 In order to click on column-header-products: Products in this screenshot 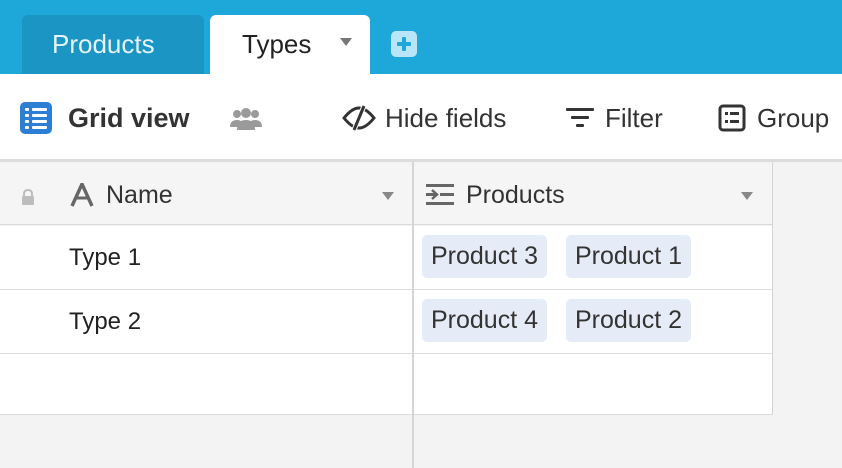, I will do `click(515, 195)`.